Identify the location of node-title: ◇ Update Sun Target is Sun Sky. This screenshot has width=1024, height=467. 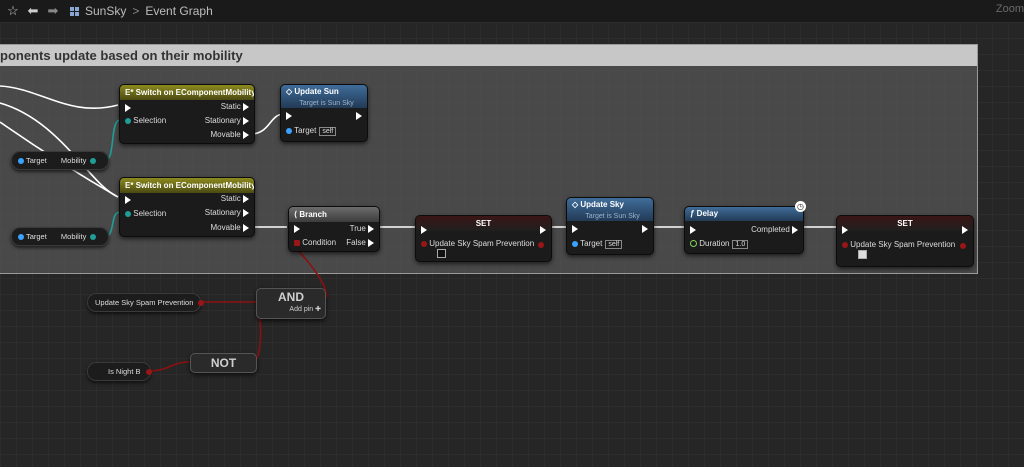
(324, 96).